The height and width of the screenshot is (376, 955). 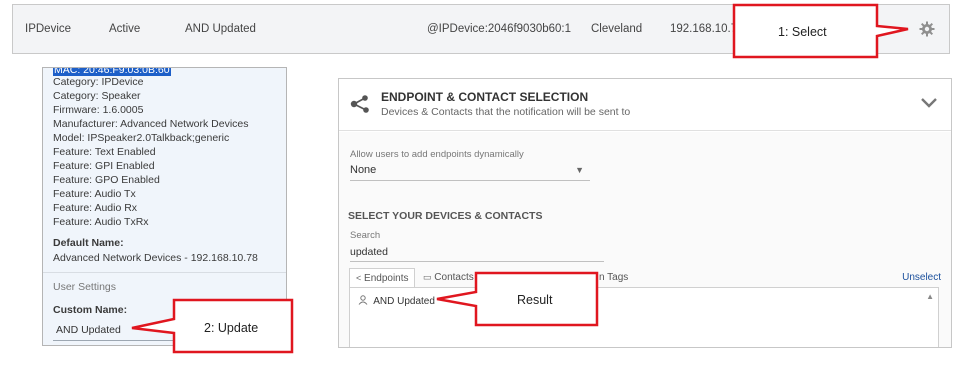 What do you see at coordinates (535, 300) in the screenshot?
I see `result-callout-label: Result` at bounding box center [535, 300].